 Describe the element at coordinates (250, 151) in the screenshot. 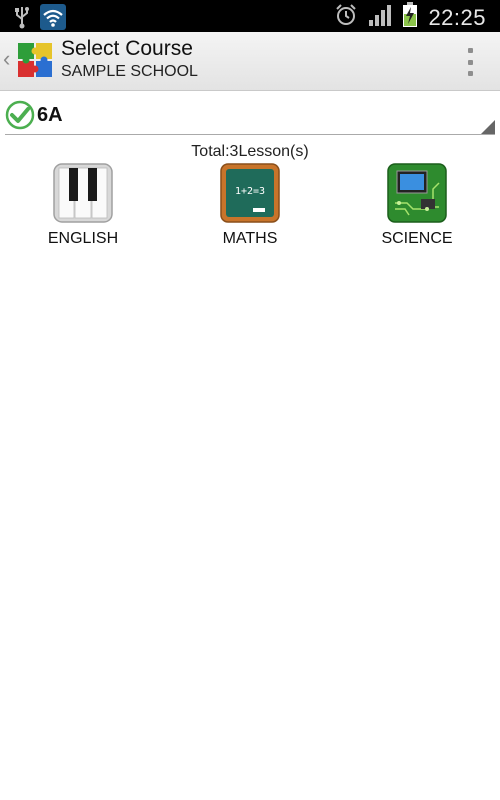

I see `lesson-total: Total:3Lesson(s)` at that location.